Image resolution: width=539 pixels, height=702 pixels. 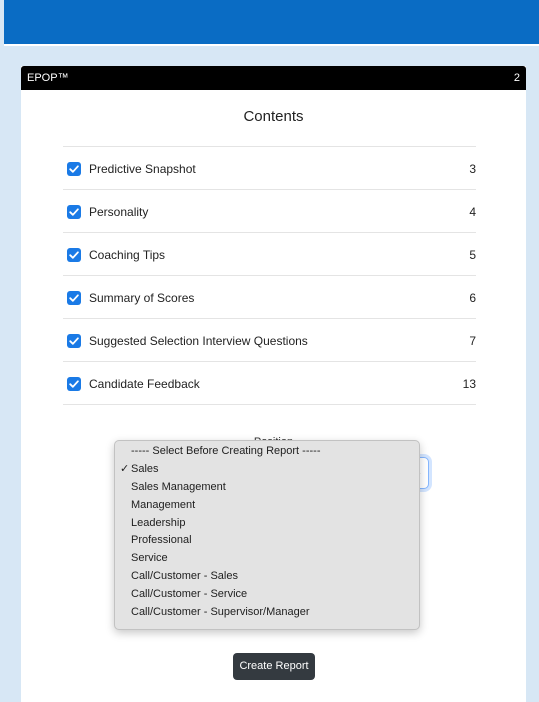 I want to click on page-number: 2, so click(x=516, y=78).